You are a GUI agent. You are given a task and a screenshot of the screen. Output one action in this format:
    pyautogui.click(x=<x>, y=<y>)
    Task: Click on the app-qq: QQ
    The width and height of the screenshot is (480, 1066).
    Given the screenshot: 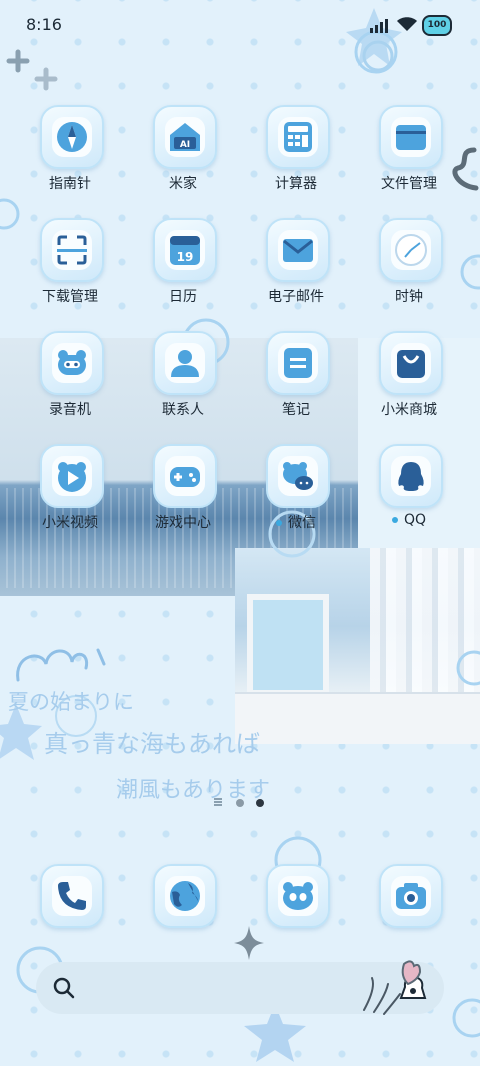 What is the action you would take?
    pyautogui.click(x=409, y=492)
    